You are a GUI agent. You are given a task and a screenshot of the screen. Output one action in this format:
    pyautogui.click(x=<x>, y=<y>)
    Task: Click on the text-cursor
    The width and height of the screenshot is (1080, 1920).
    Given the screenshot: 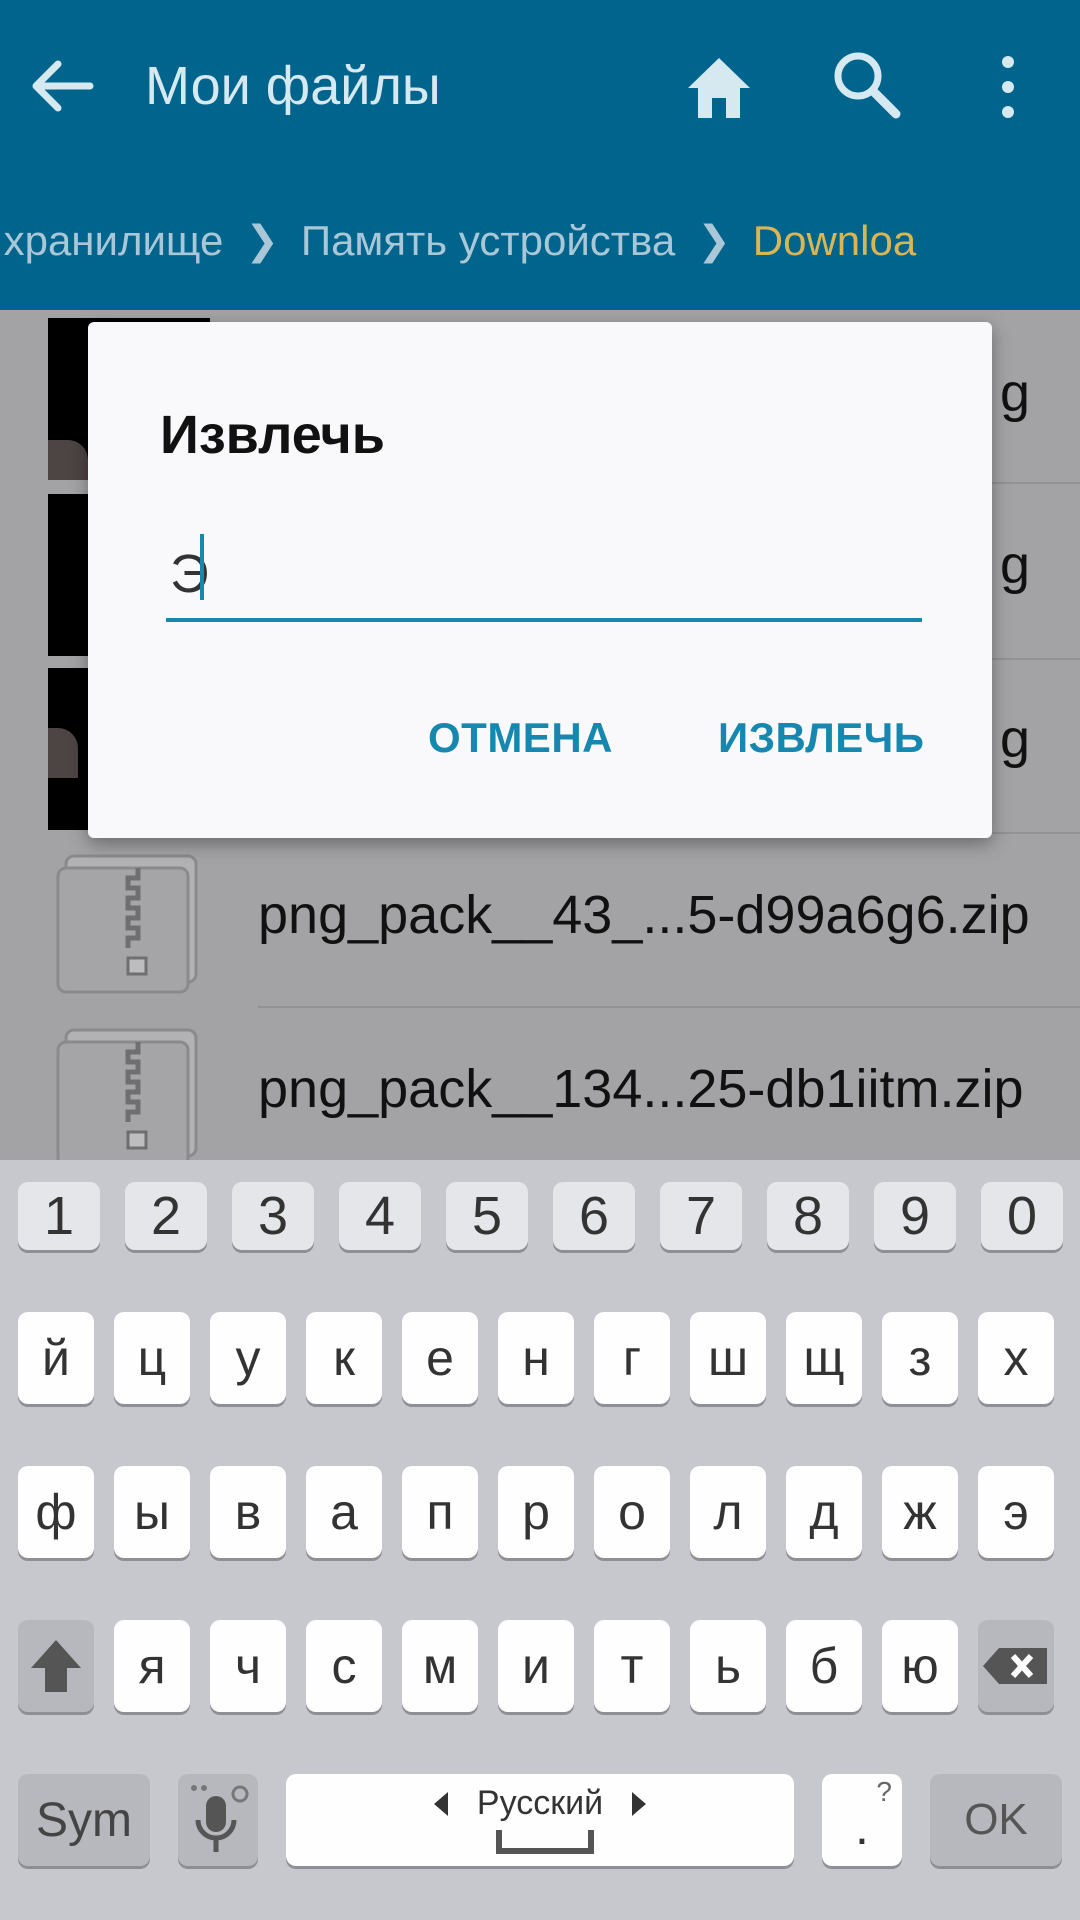 What is the action you would take?
    pyautogui.click(x=202, y=567)
    